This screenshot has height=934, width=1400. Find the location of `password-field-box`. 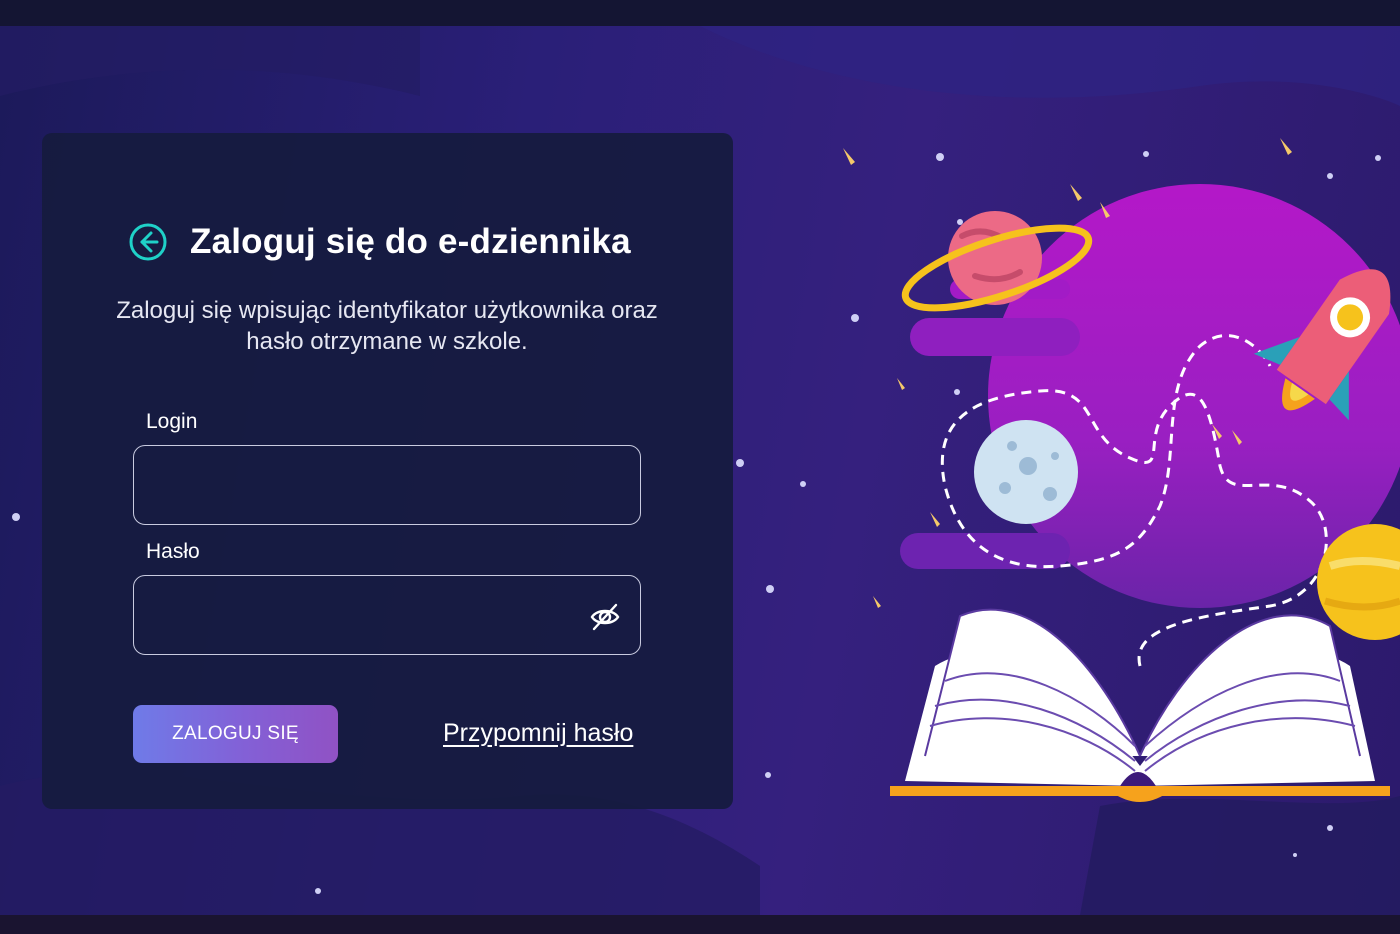

password-field-box is located at coordinates (387, 615).